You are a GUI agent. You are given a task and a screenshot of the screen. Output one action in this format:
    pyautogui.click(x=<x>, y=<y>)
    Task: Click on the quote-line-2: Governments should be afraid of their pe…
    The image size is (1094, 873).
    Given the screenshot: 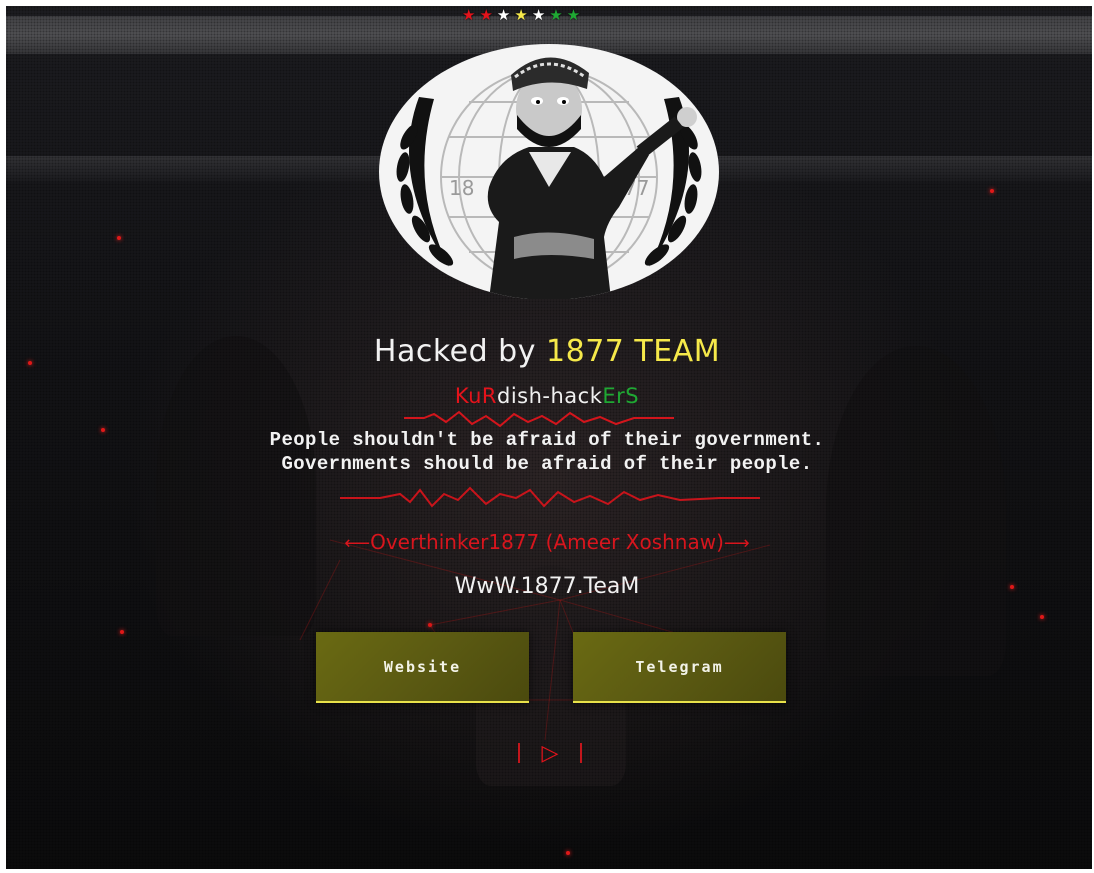 What is the action you would take?
    pyautogui.click(x=547, y=464)
    